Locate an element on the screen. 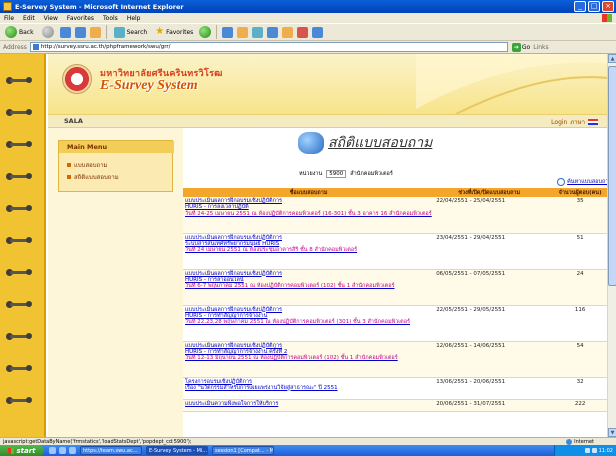  menu-item-label: สถิติแบบสอบถาม is located at coordinates (96, 177).